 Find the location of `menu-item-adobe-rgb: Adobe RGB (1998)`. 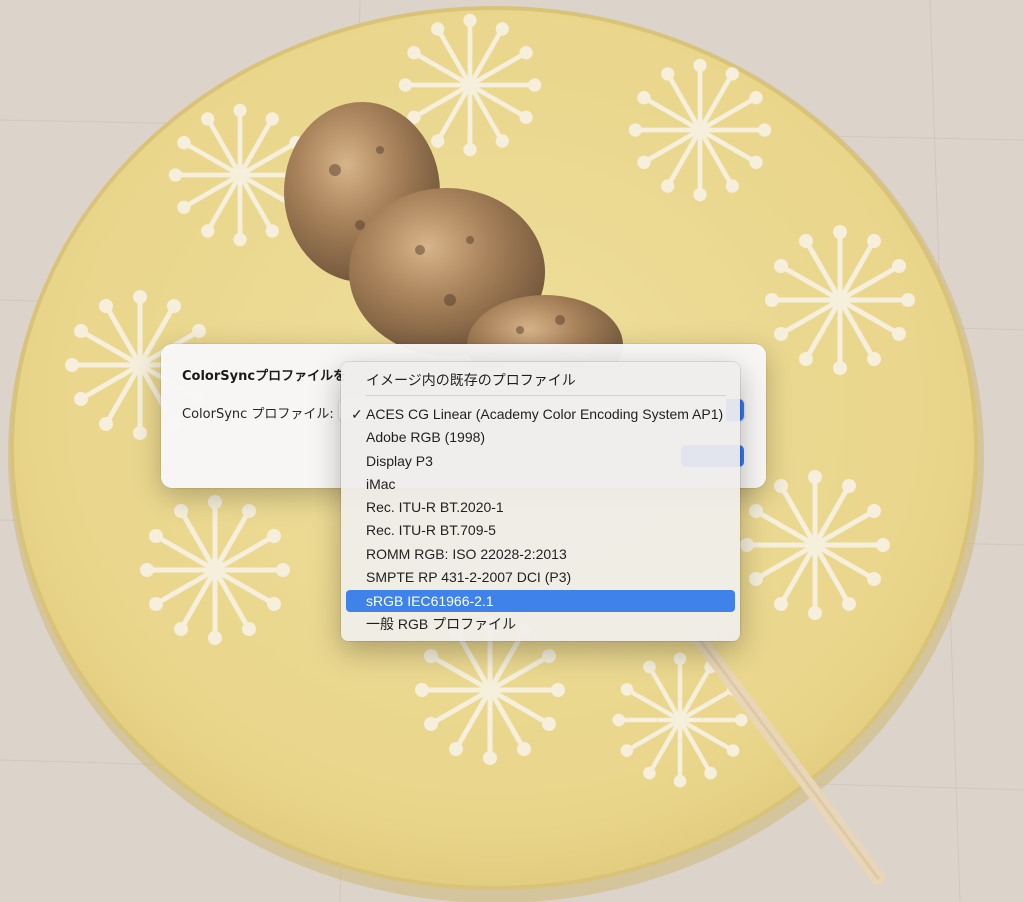

menu-item-adobe-rgb: Adobe RGB (1998) is located at coordinates (540, 437).